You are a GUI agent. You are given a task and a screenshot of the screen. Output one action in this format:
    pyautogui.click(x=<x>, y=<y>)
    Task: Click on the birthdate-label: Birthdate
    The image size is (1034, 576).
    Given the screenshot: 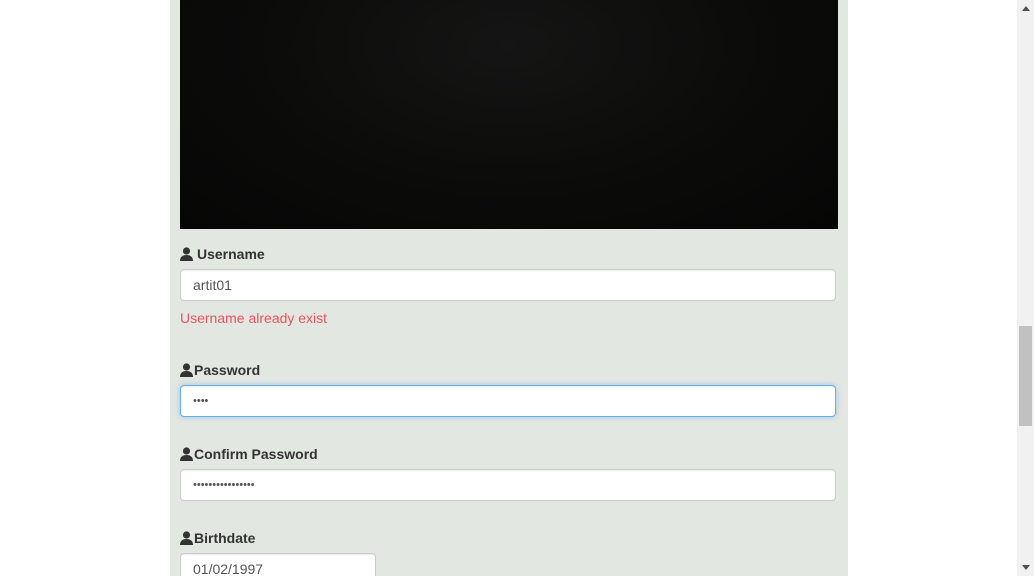 What is the action you would take?
    pyautogui.click(x=217, y=538)
    